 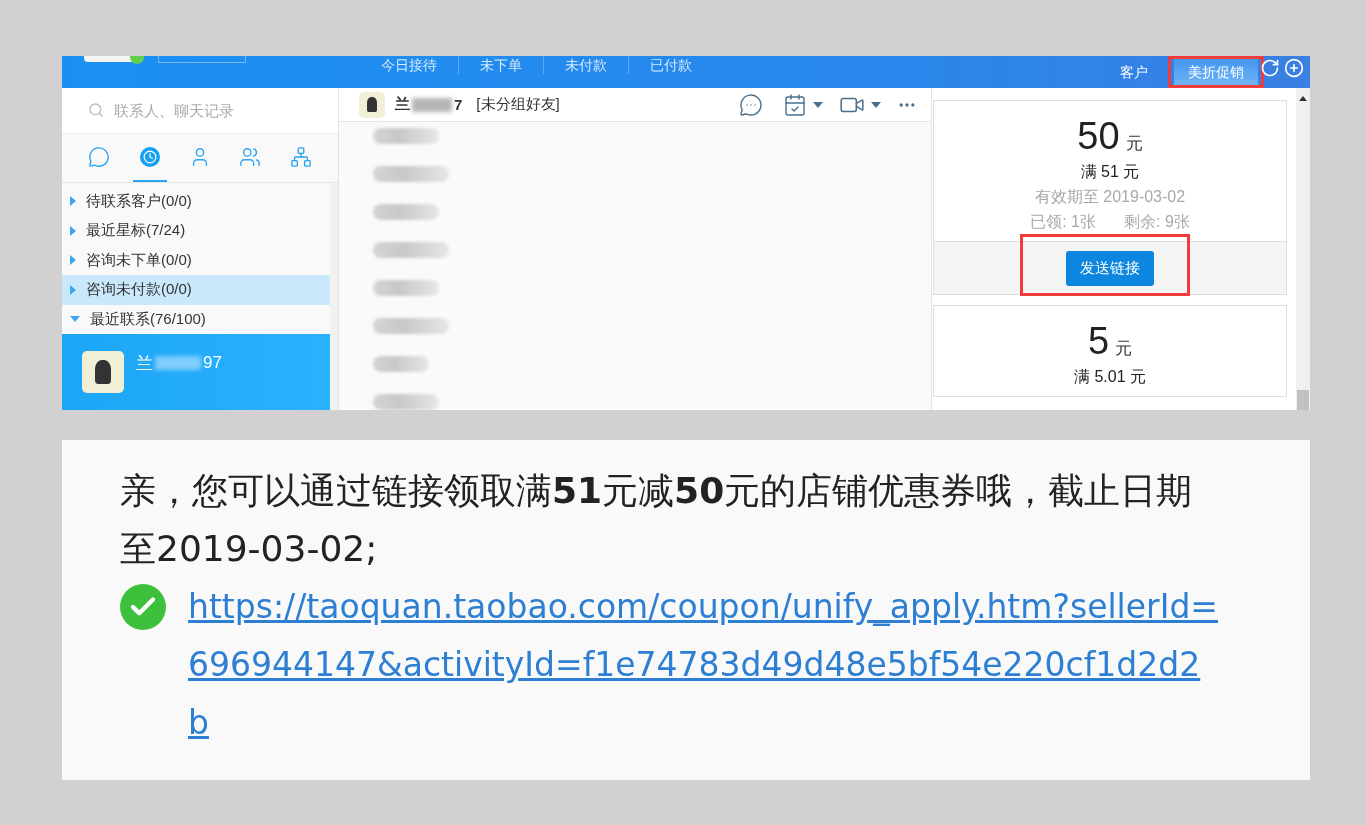 What do you see at coordinates (96, 110) in the screenshot?
I see `search-icon` at bounding box center [96, 110].